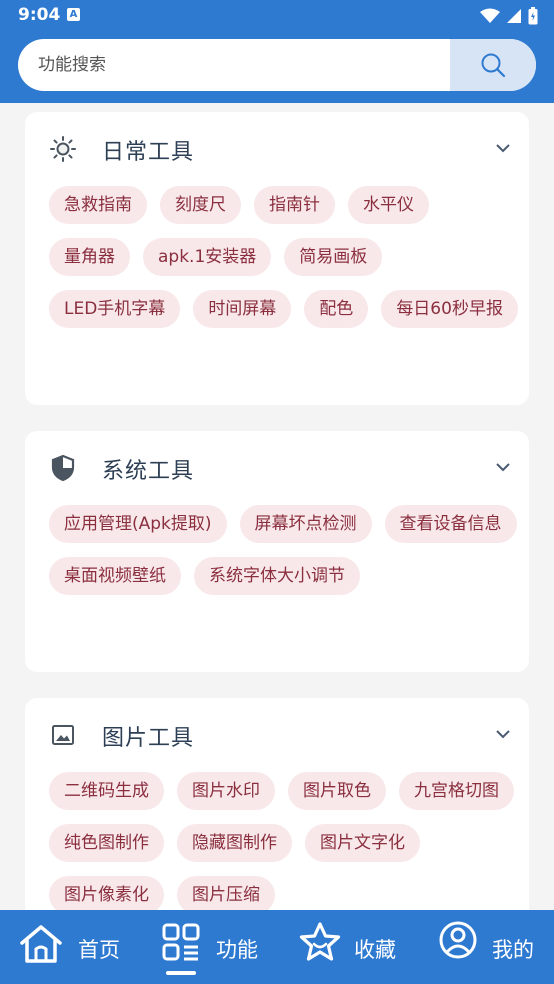 The height and width of the screenshot is (984, 554). Describe the element at coordinates (514, 16) in the screenshot. I see `signal-icon` at that location.